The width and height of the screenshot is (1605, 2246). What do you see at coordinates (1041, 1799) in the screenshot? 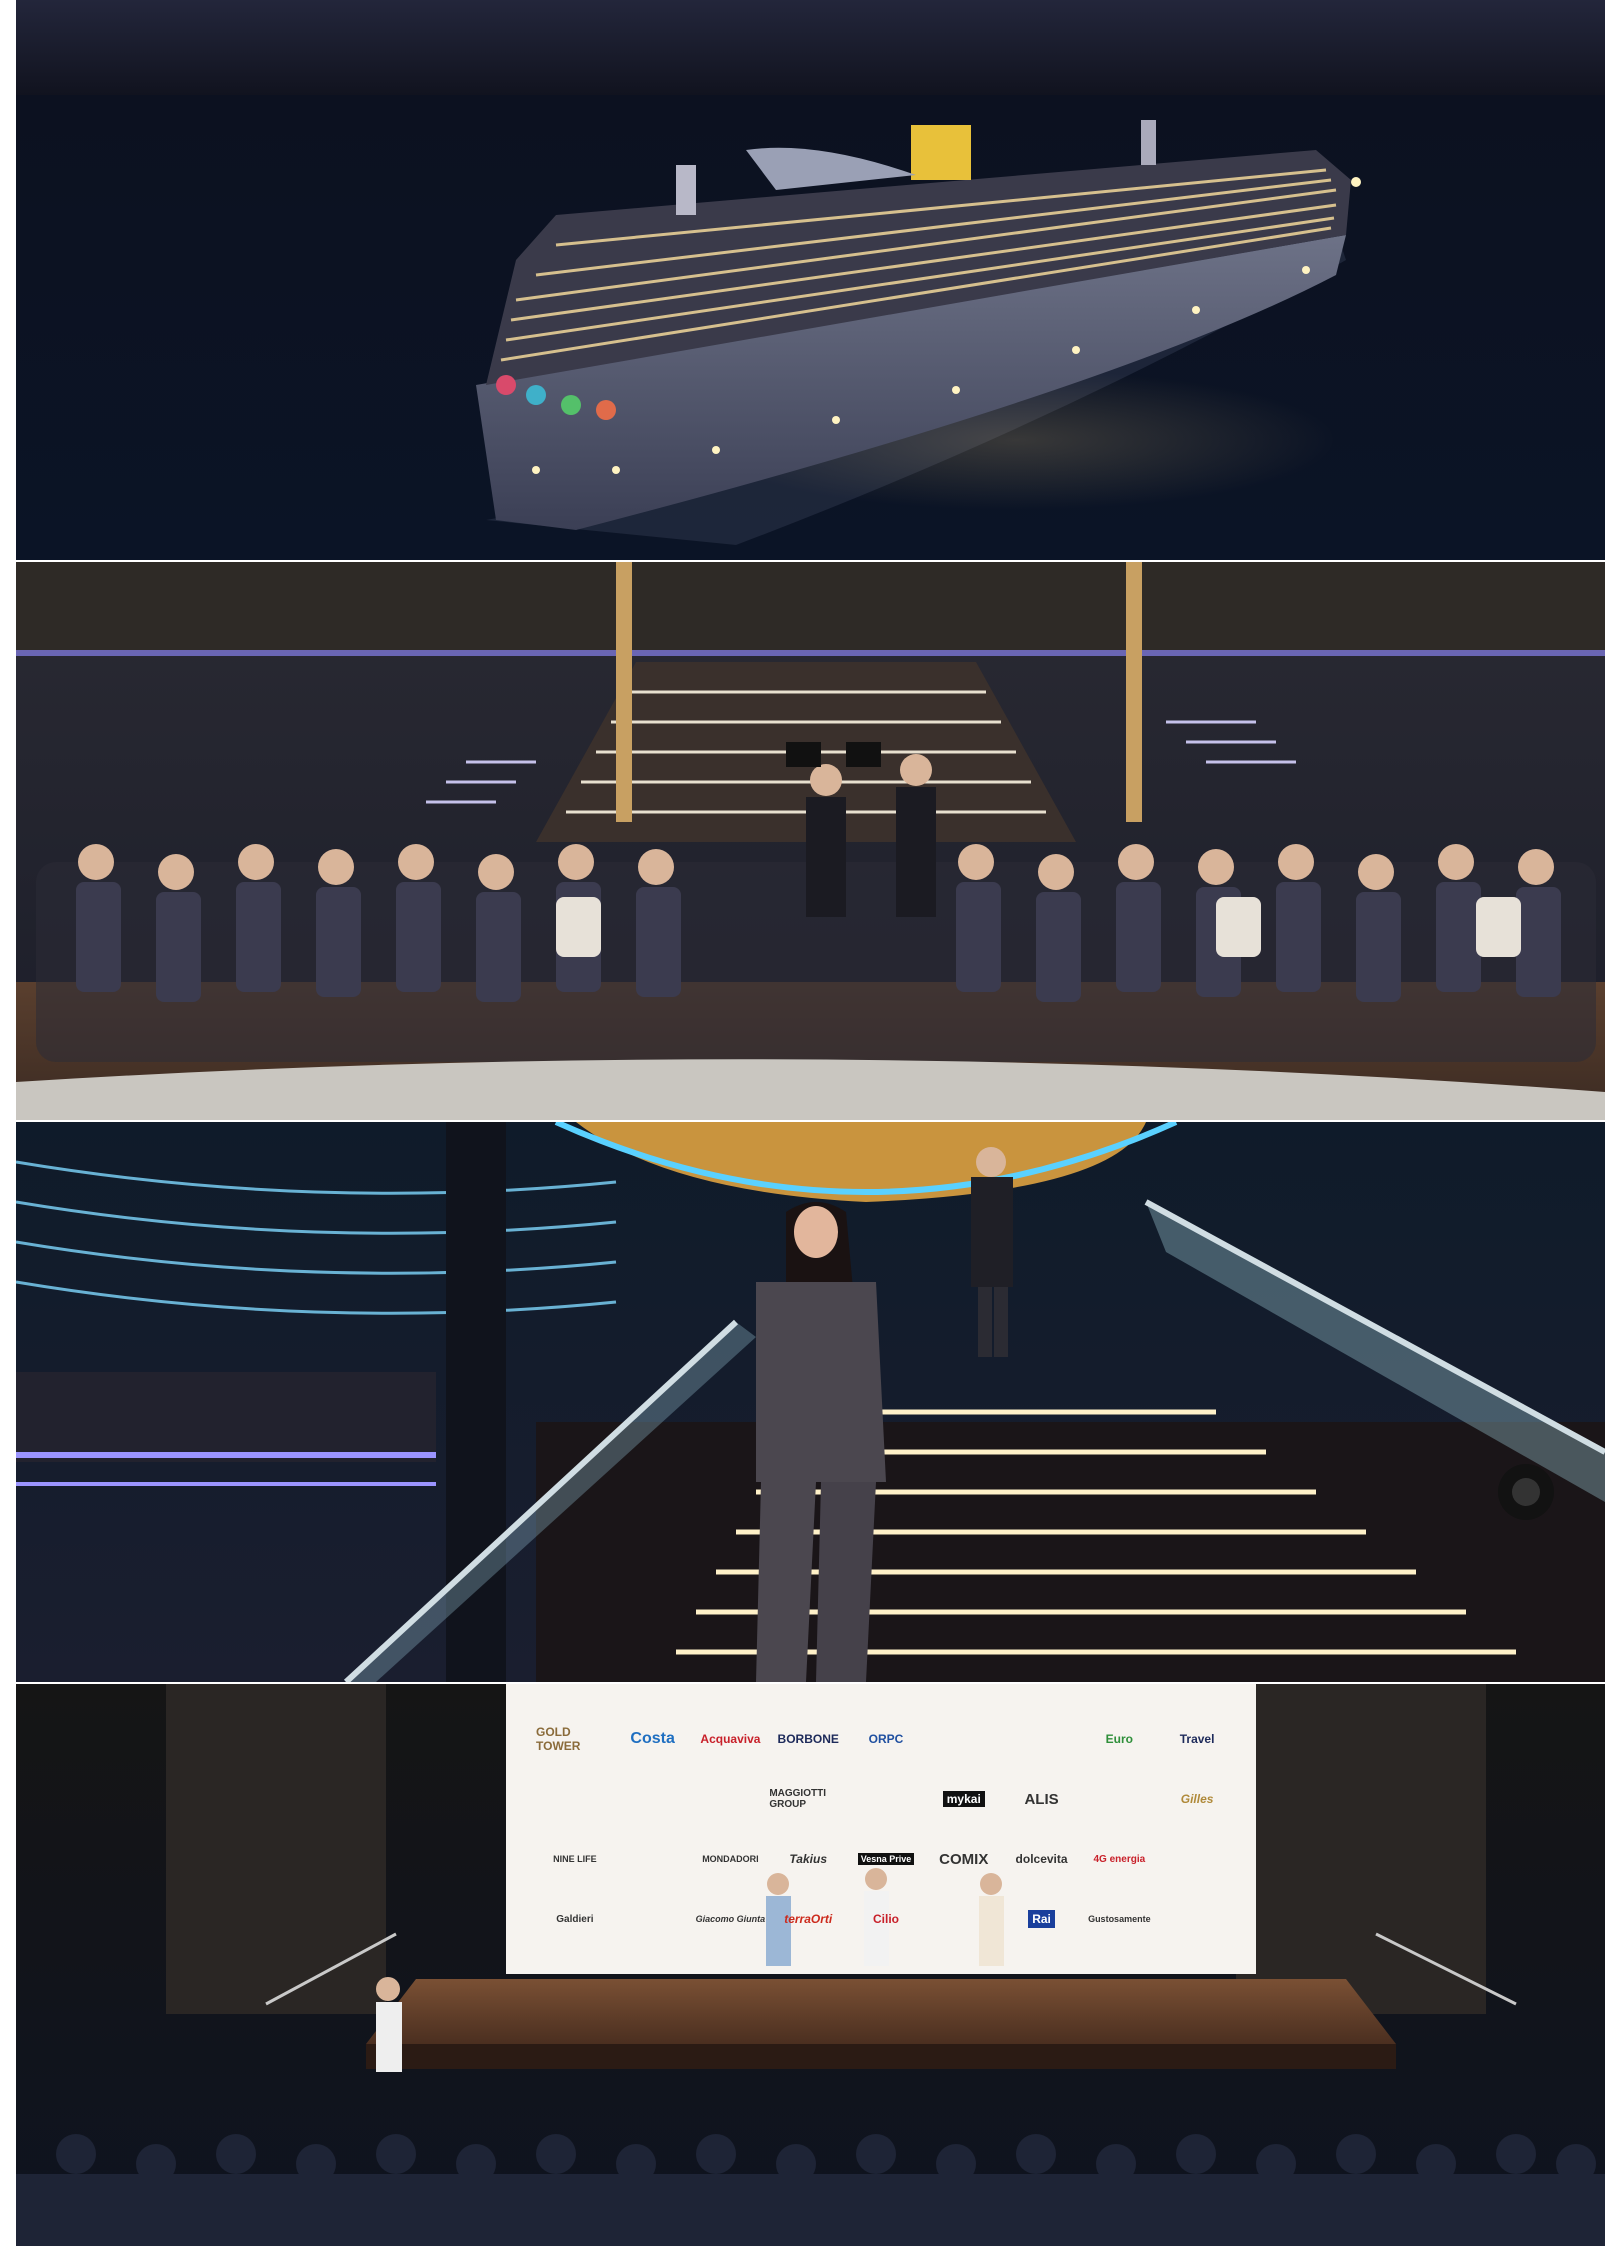
I see `sponsor-logo: ALIS` at bounding box center [1041, 1799].